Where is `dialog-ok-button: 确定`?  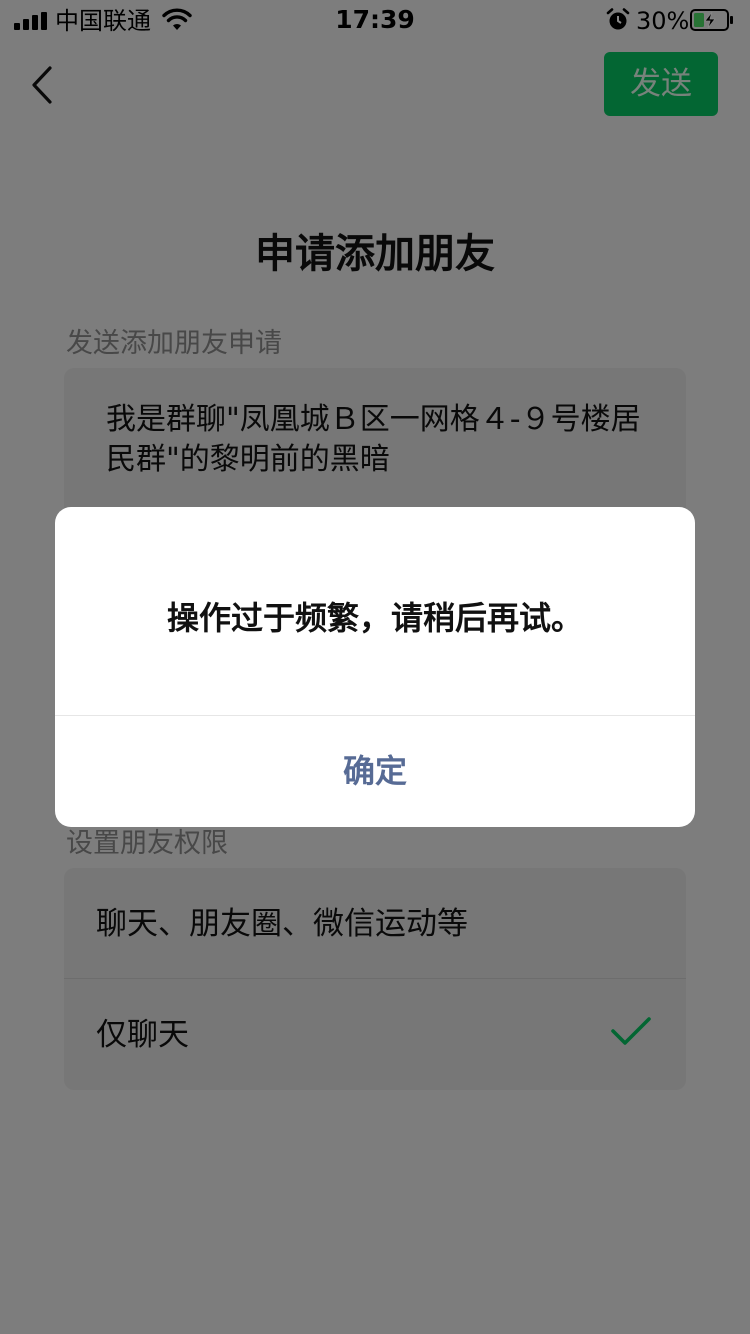
dialog-ok-button: 确定 is located at coordinates (375, 771).